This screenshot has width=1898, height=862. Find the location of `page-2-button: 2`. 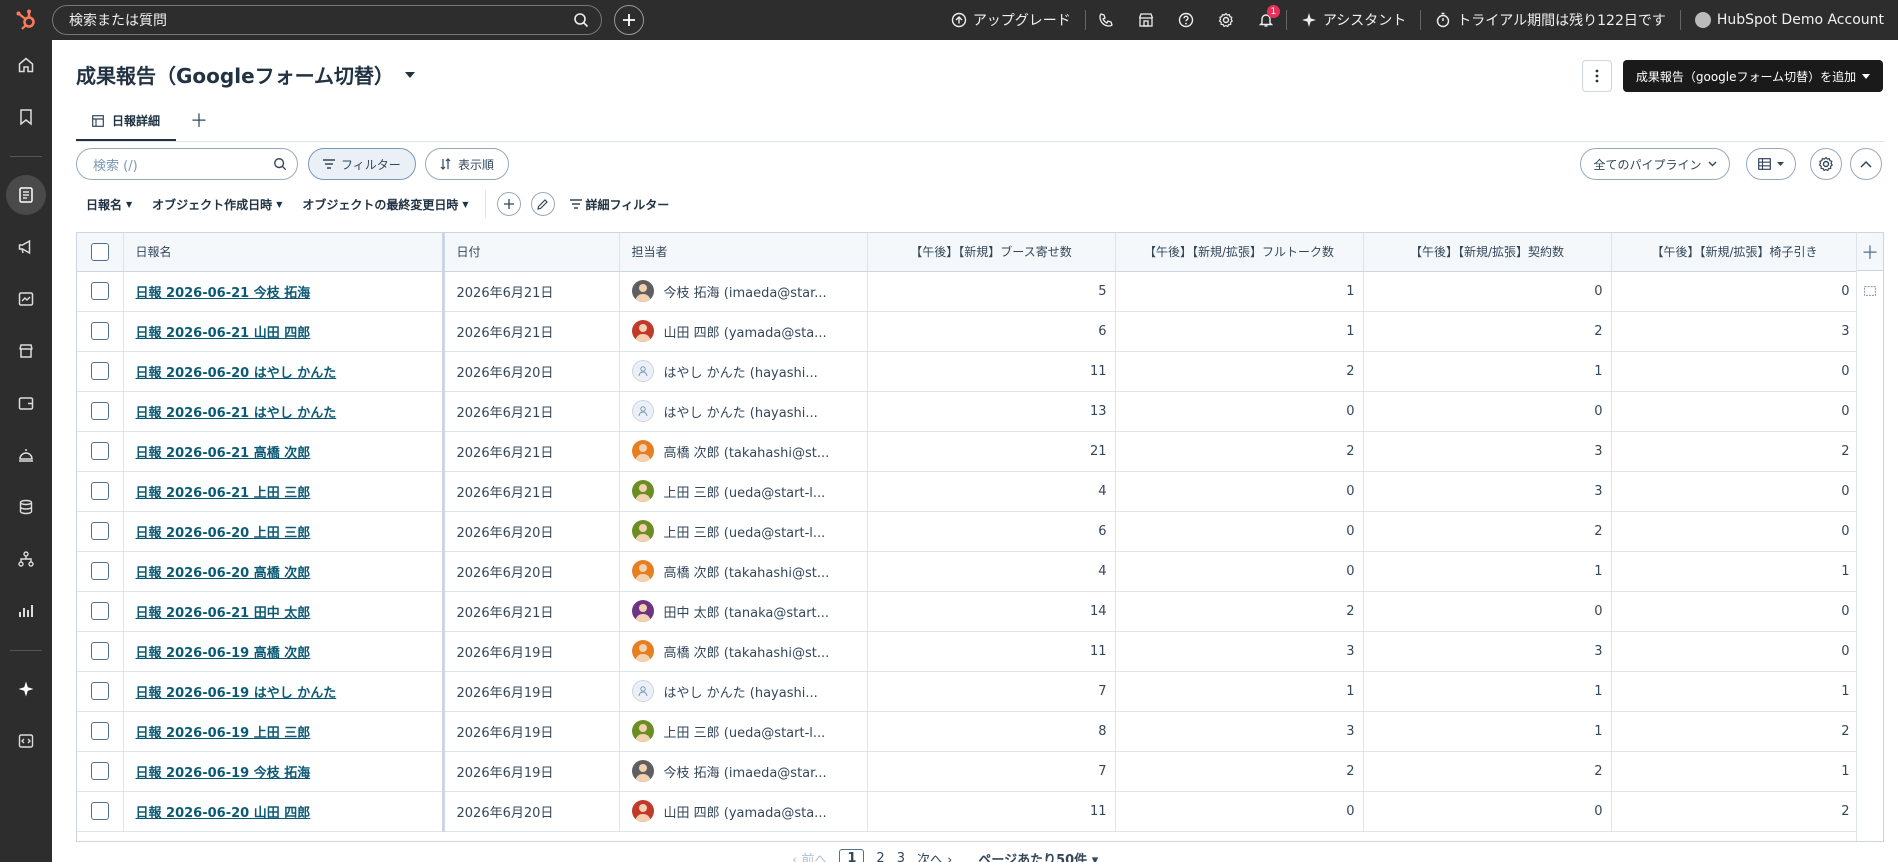

page-2-button: 2 is located at coordinates (880, 856).